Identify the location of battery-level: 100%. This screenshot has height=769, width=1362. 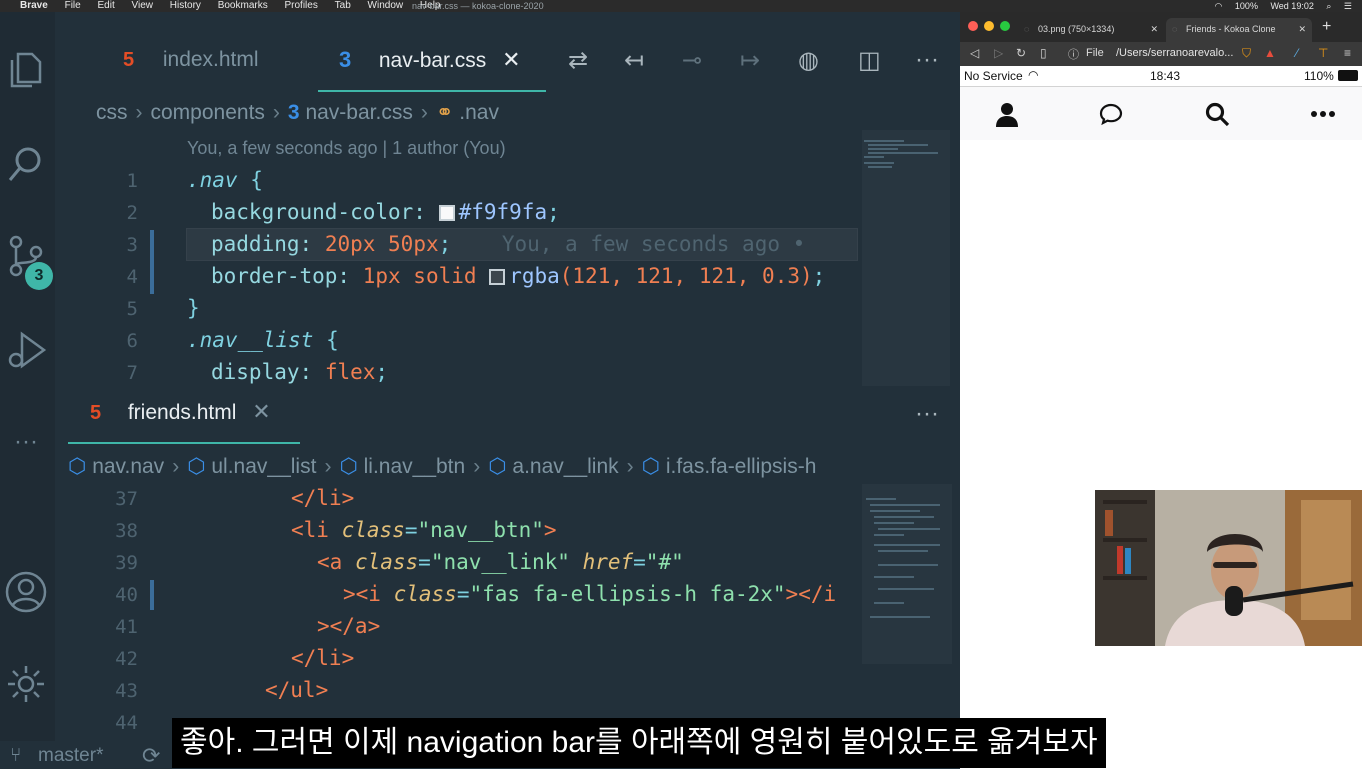
(1246, 6).